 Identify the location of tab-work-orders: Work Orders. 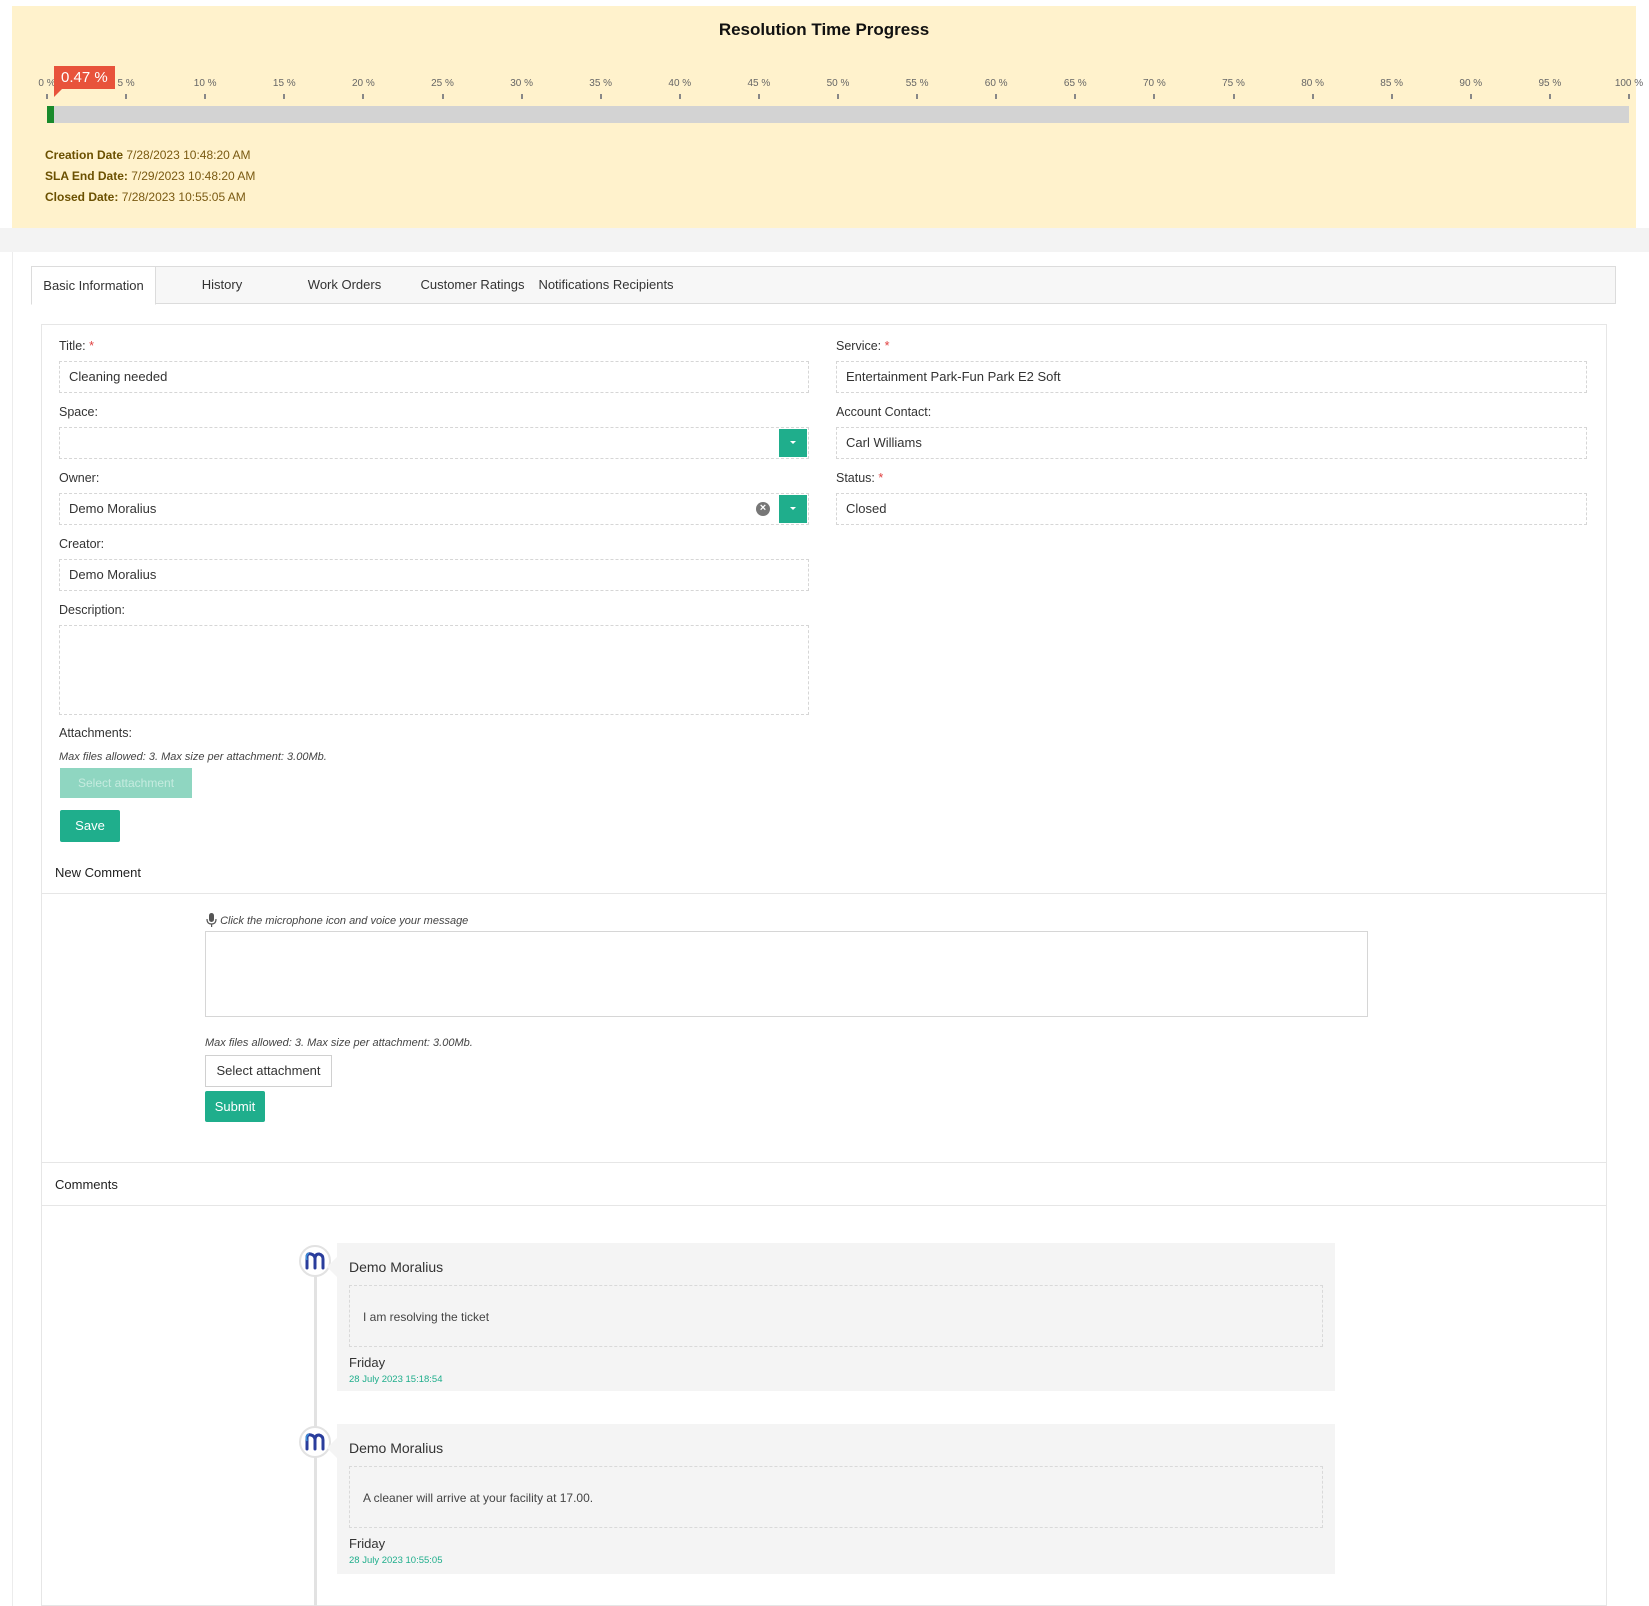
(344, 285).